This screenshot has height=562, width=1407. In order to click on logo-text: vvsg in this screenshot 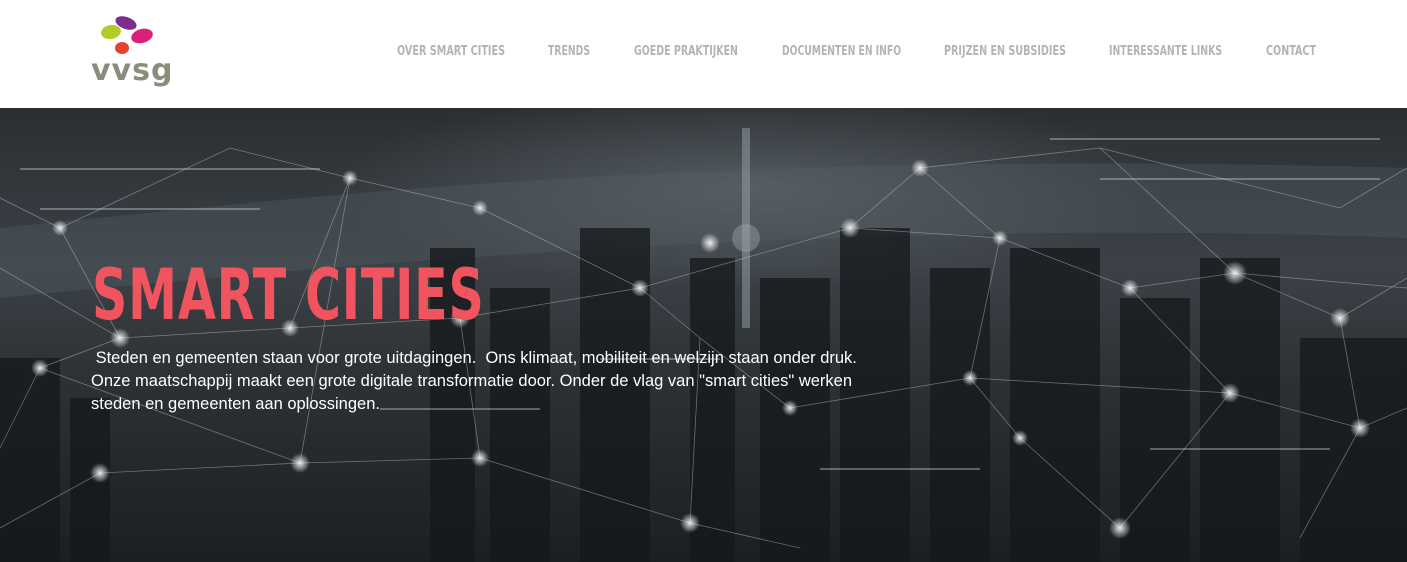, I will do `click(132, 70)`.